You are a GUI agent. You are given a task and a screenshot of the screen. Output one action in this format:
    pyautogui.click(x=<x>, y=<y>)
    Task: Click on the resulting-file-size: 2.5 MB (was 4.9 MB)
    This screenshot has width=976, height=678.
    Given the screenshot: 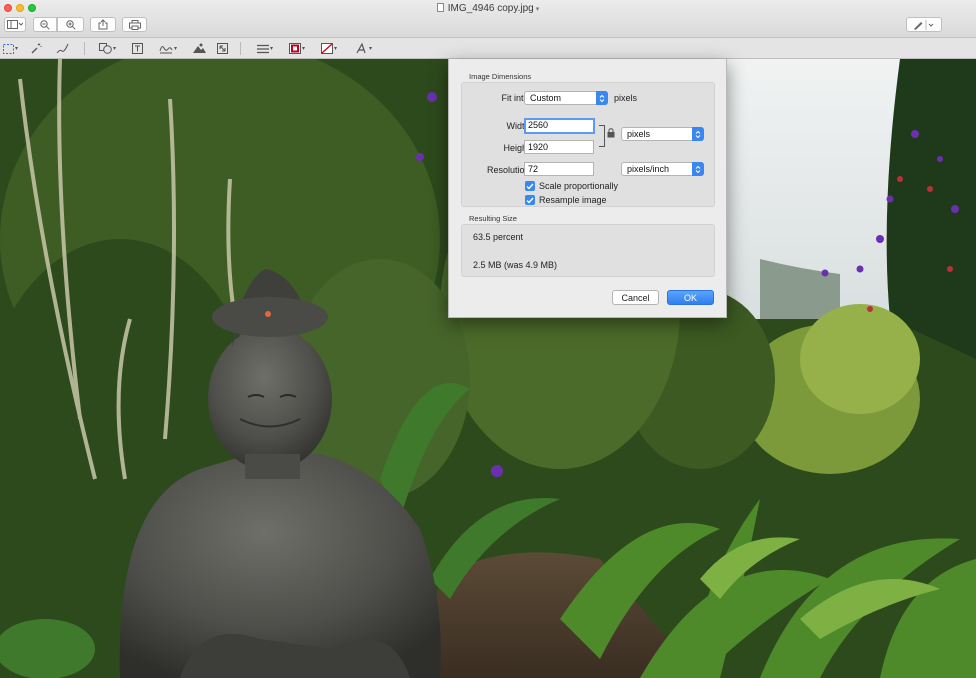 What is the action you would take?
    pyautogui.click(x=515, y=265)
    